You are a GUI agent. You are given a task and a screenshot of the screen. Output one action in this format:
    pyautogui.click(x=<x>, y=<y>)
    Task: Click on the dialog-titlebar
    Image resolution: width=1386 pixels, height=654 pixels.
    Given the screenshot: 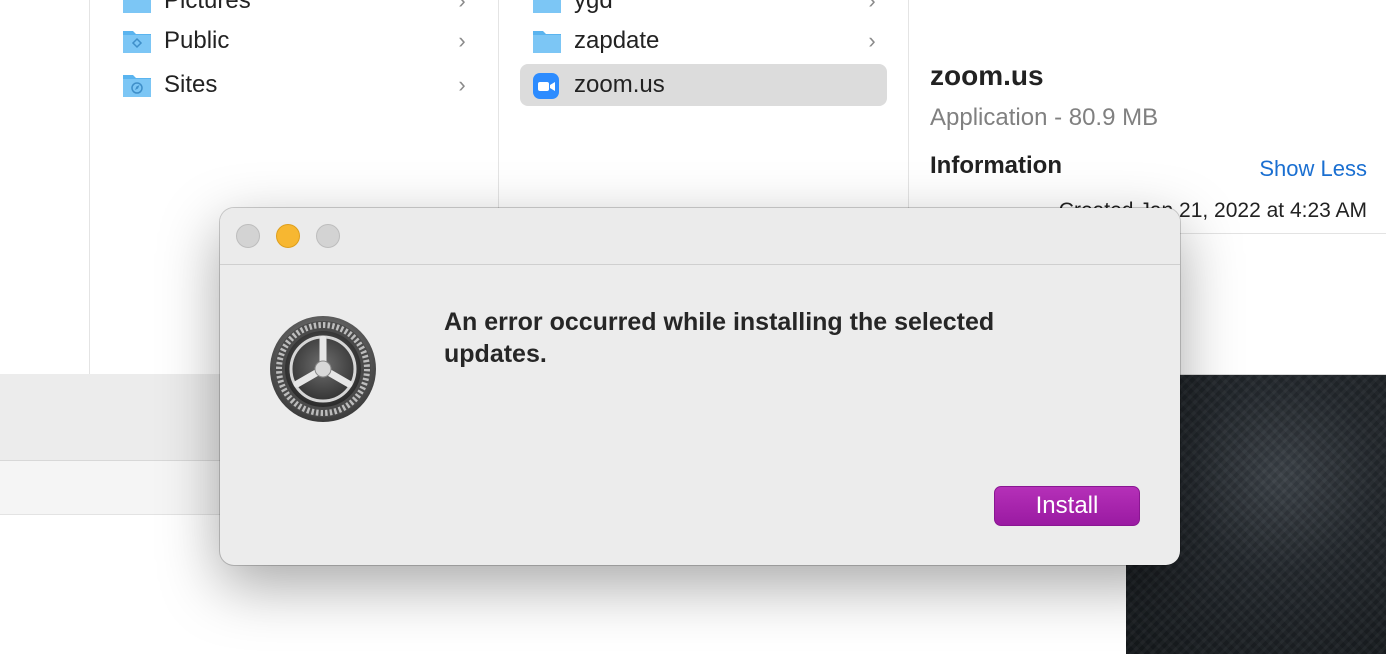 What is the action you would take?
    pyautogui.click(x=700, y=236)
    